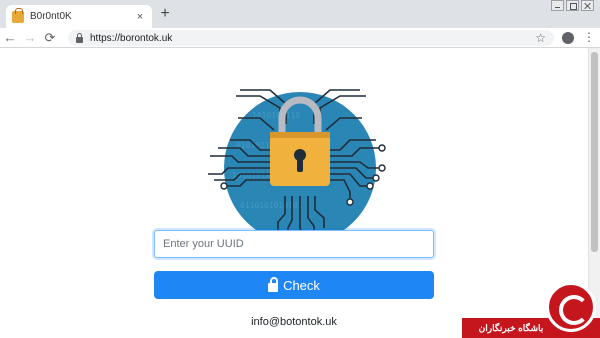 This screenshot has width=600, height=338. Describe the element at coordinates (568, 38) in the screenshot. I see `profile-avatar-icon` at that location.